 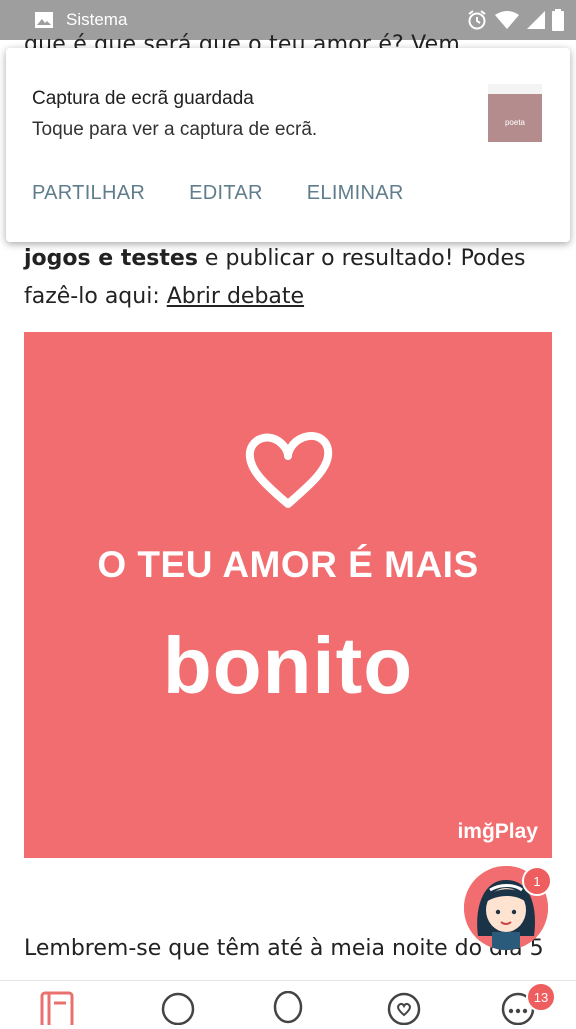 I want to click on nav-balloon, so click(x=288, y=1009).